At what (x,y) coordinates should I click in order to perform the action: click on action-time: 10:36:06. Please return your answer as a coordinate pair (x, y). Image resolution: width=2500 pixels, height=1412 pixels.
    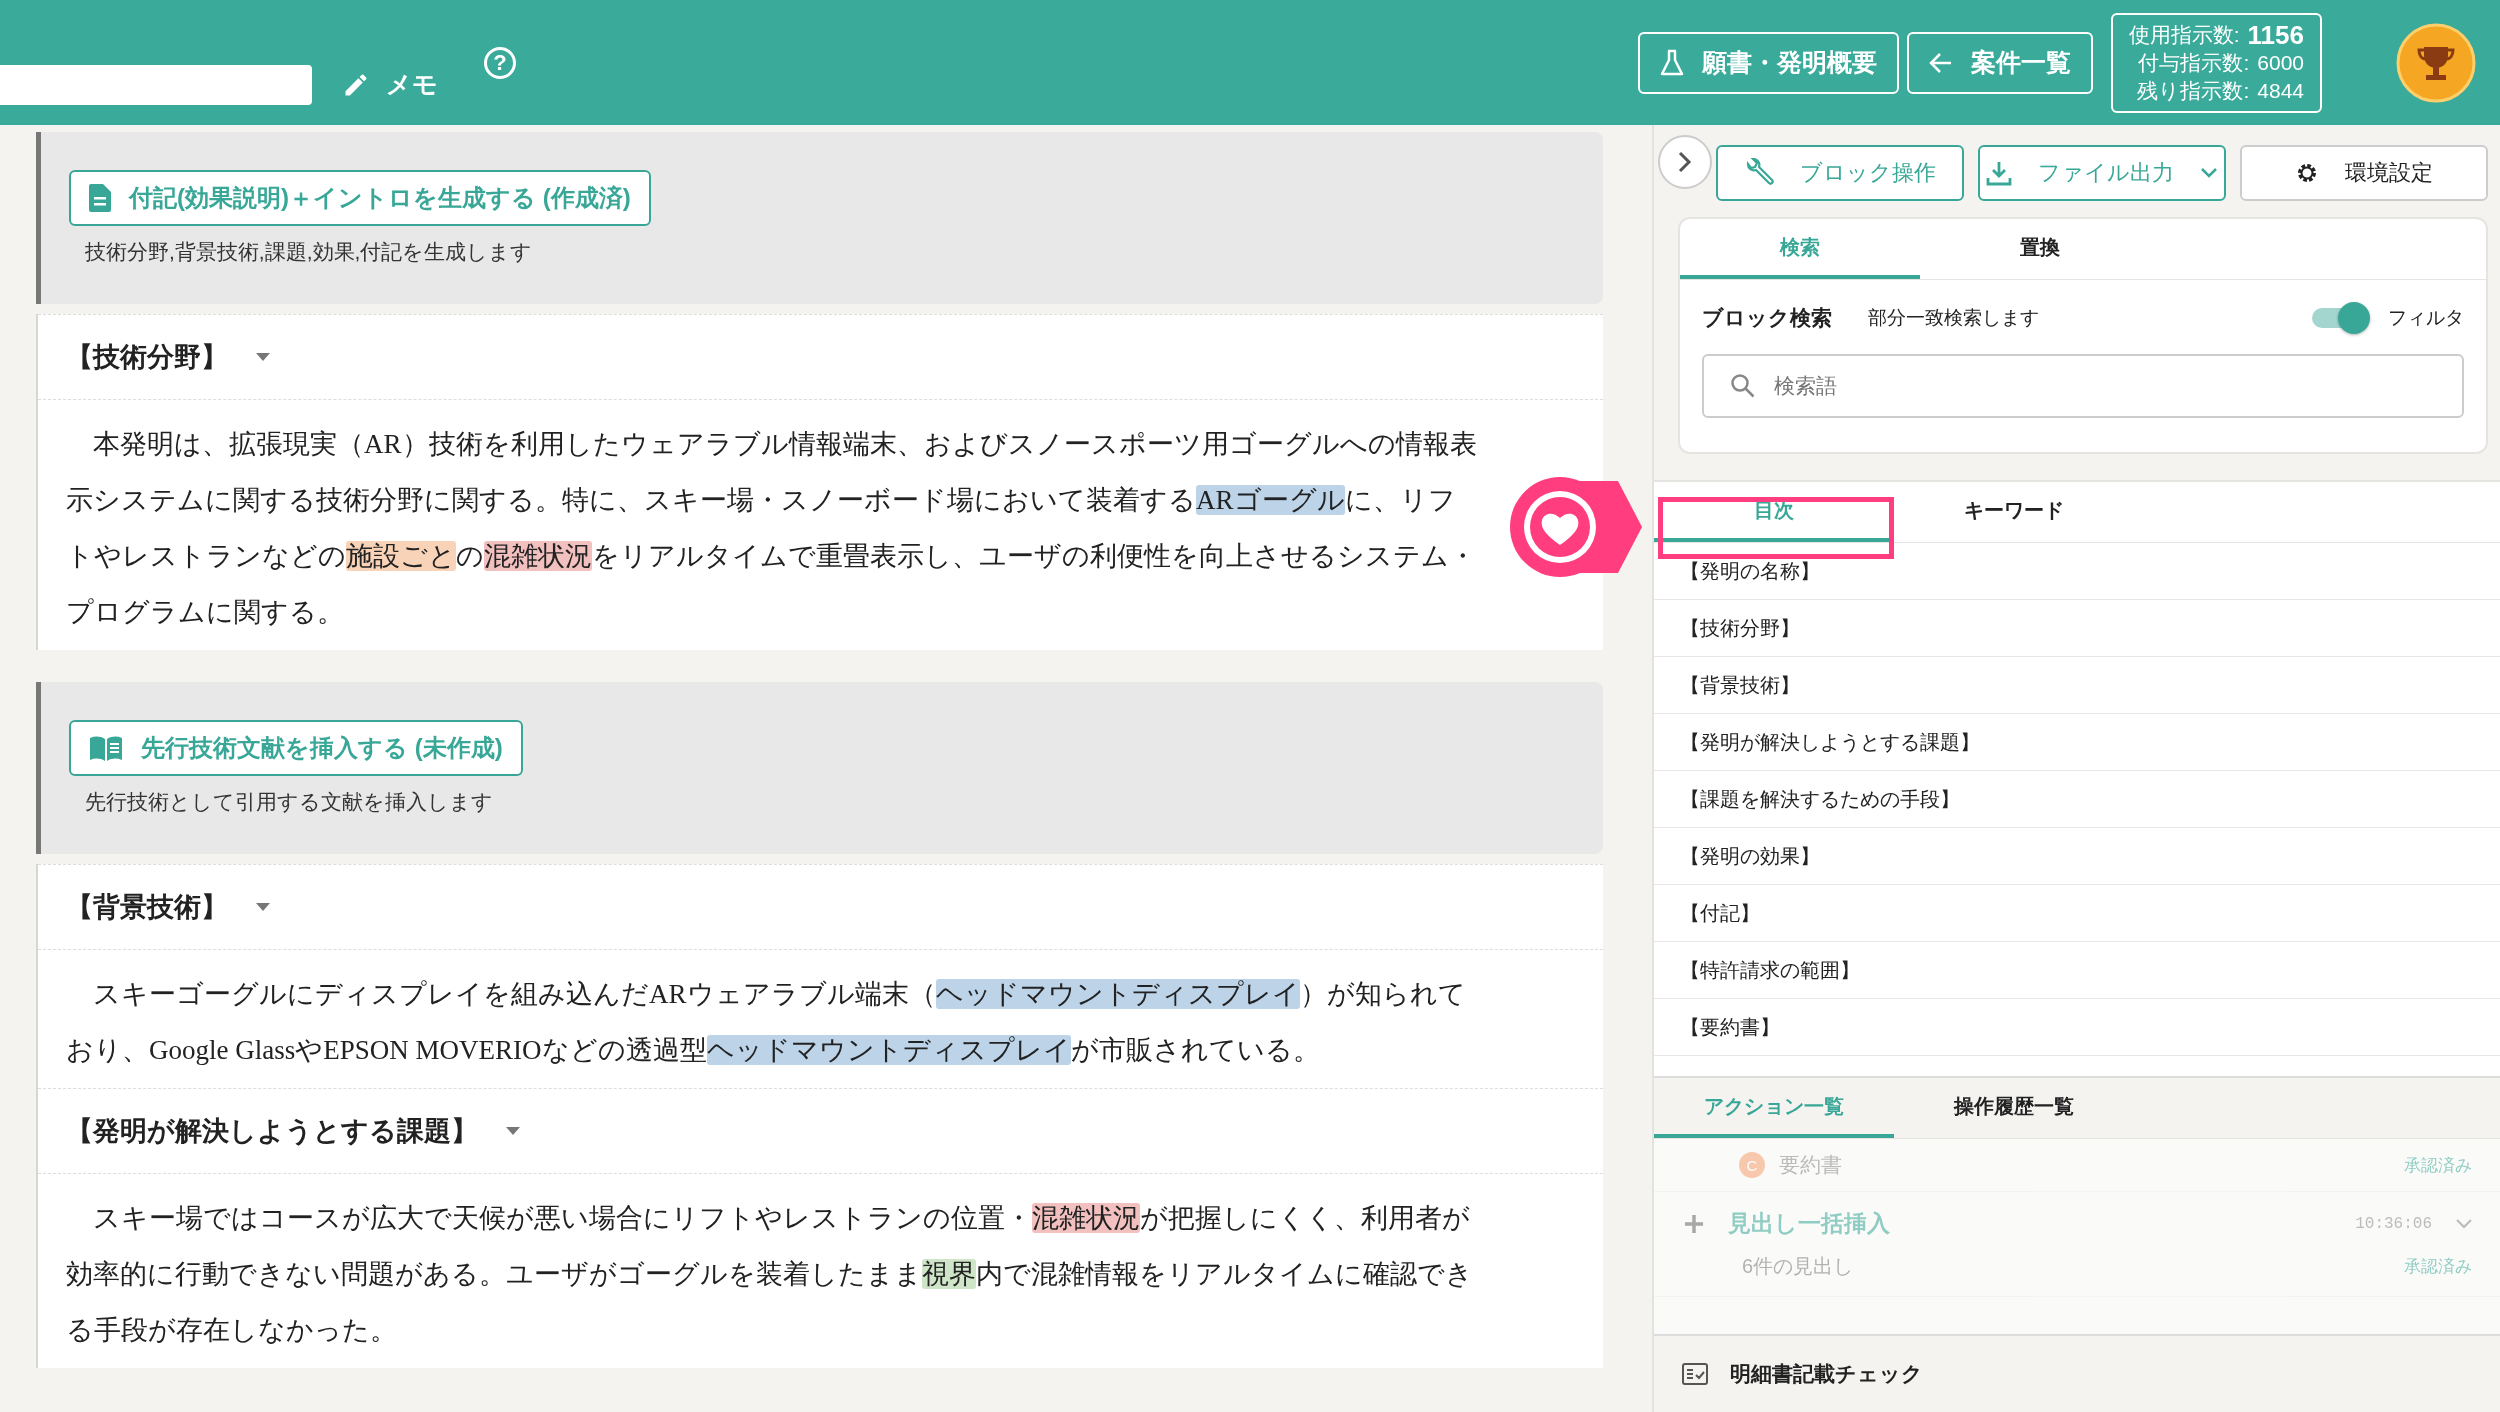
    Looking at the image, I should click on (2393, 1223).